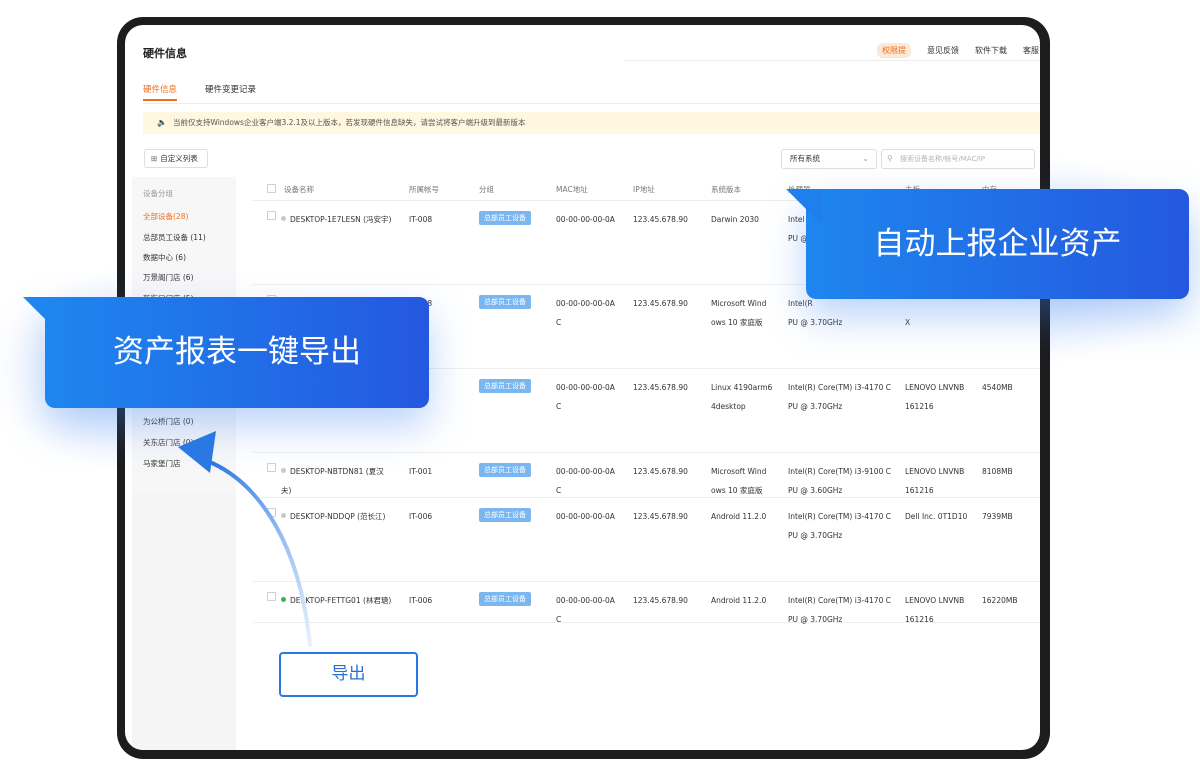 The width and height of the screenshot is (1200, 781). What do you see at coordinates (832, 60) in the screenshot?
I see `top-bar-divider` at bounding box center [832, 60].